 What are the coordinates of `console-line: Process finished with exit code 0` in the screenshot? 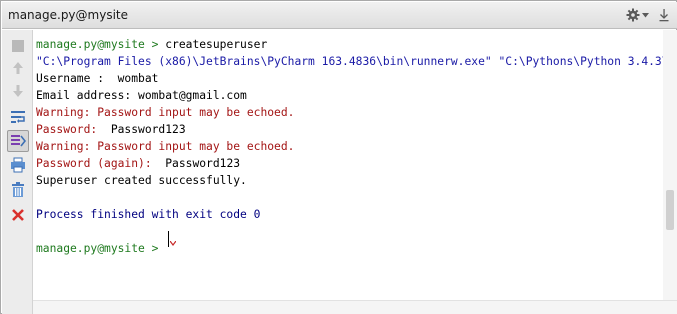 It's located at (148, 214).